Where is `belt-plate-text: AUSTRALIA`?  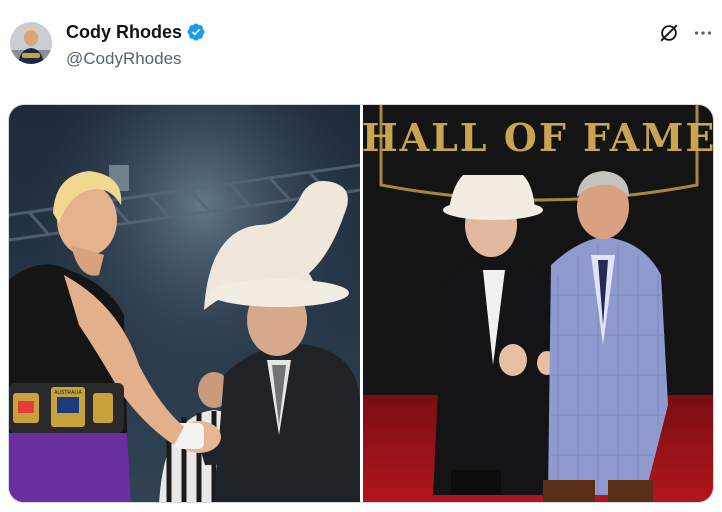 belt-plate-text: AUSTRALIA is located at coordinates (68, 393).